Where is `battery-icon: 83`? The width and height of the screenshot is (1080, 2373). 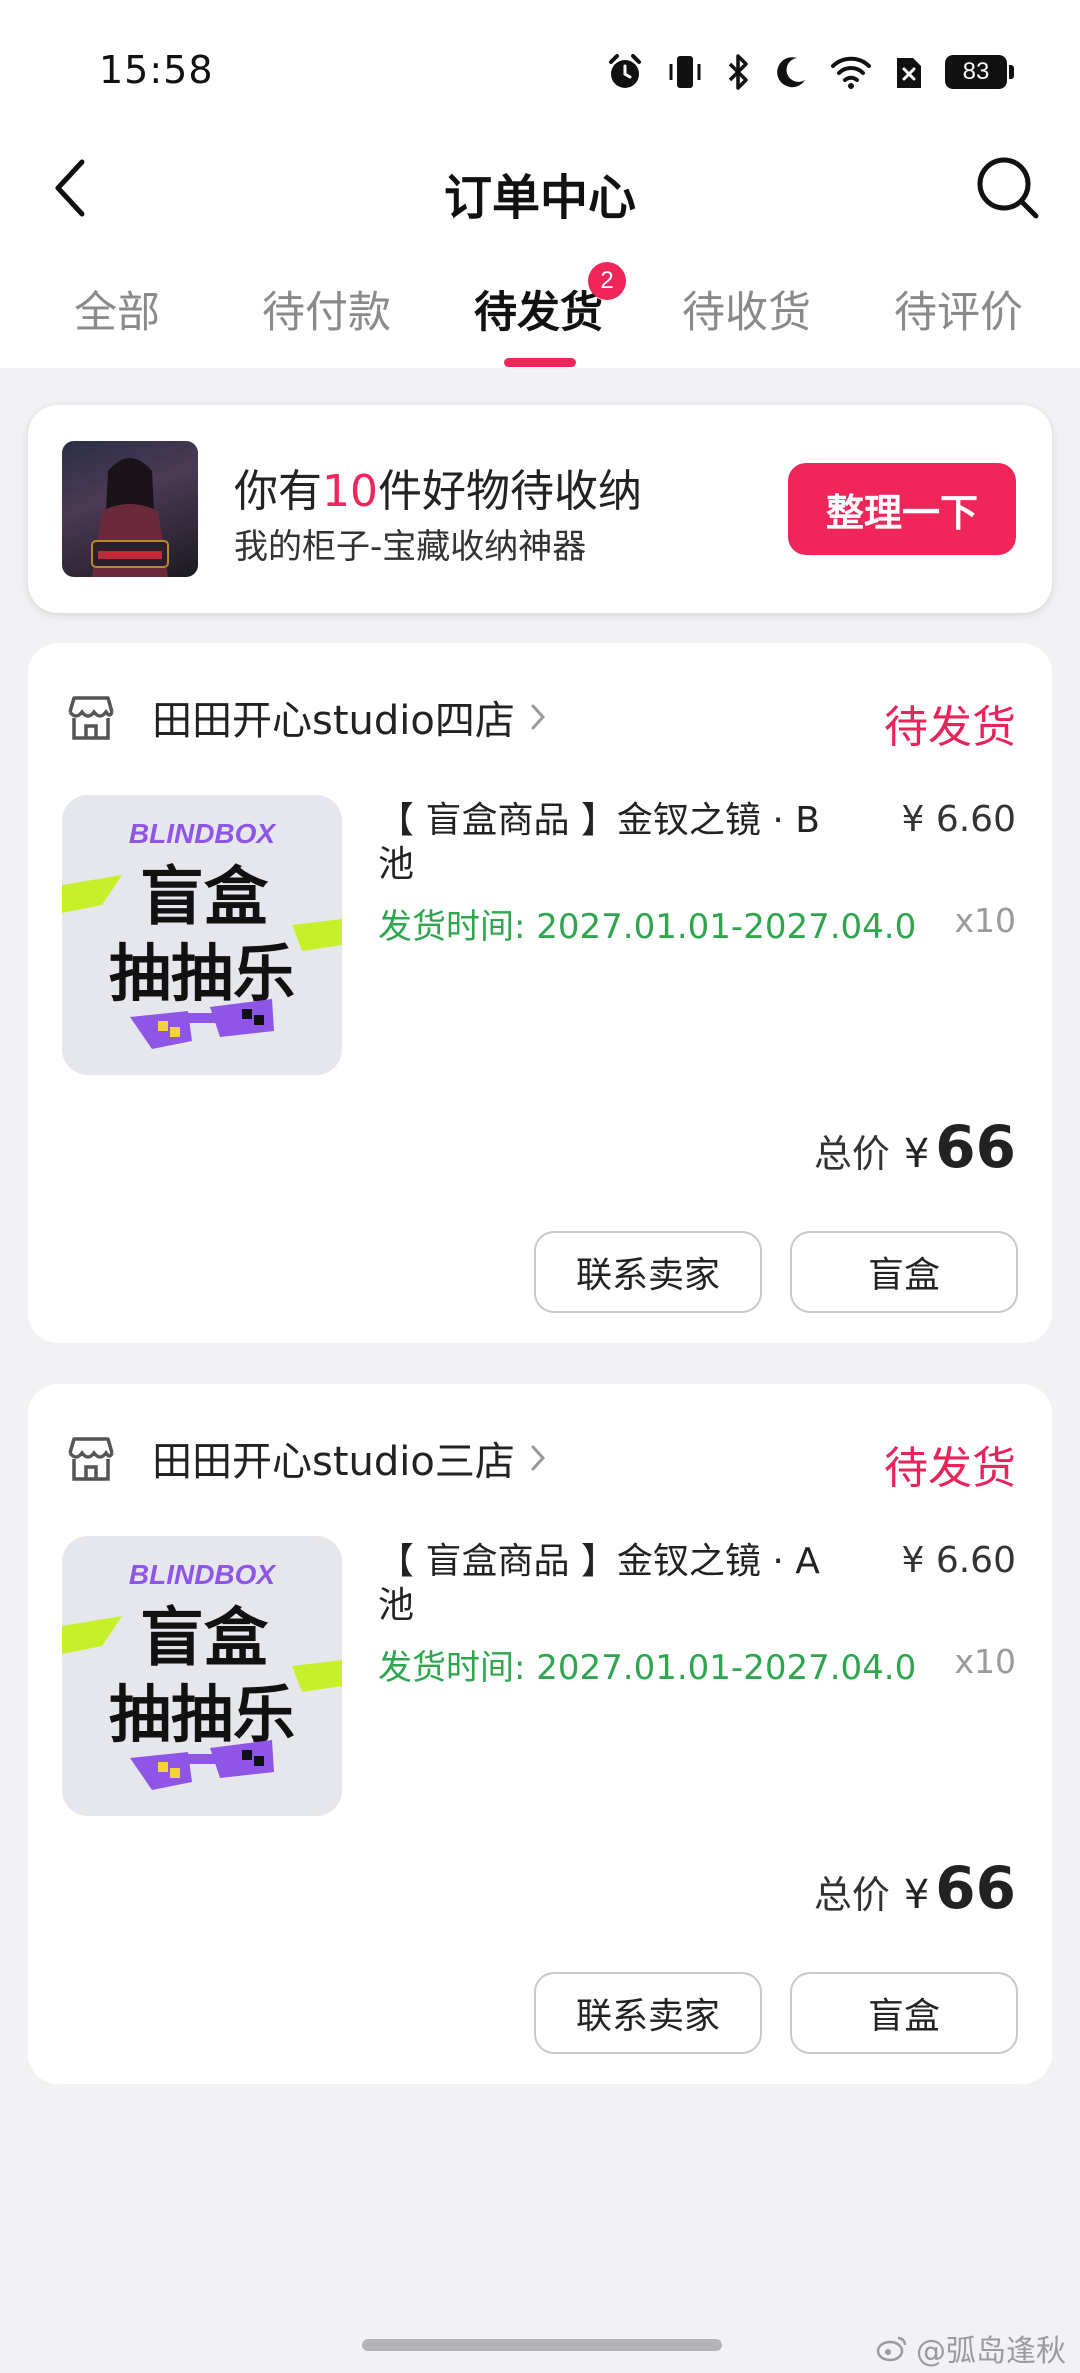
battery-icon: 83 is located at coordinates (979, 72).